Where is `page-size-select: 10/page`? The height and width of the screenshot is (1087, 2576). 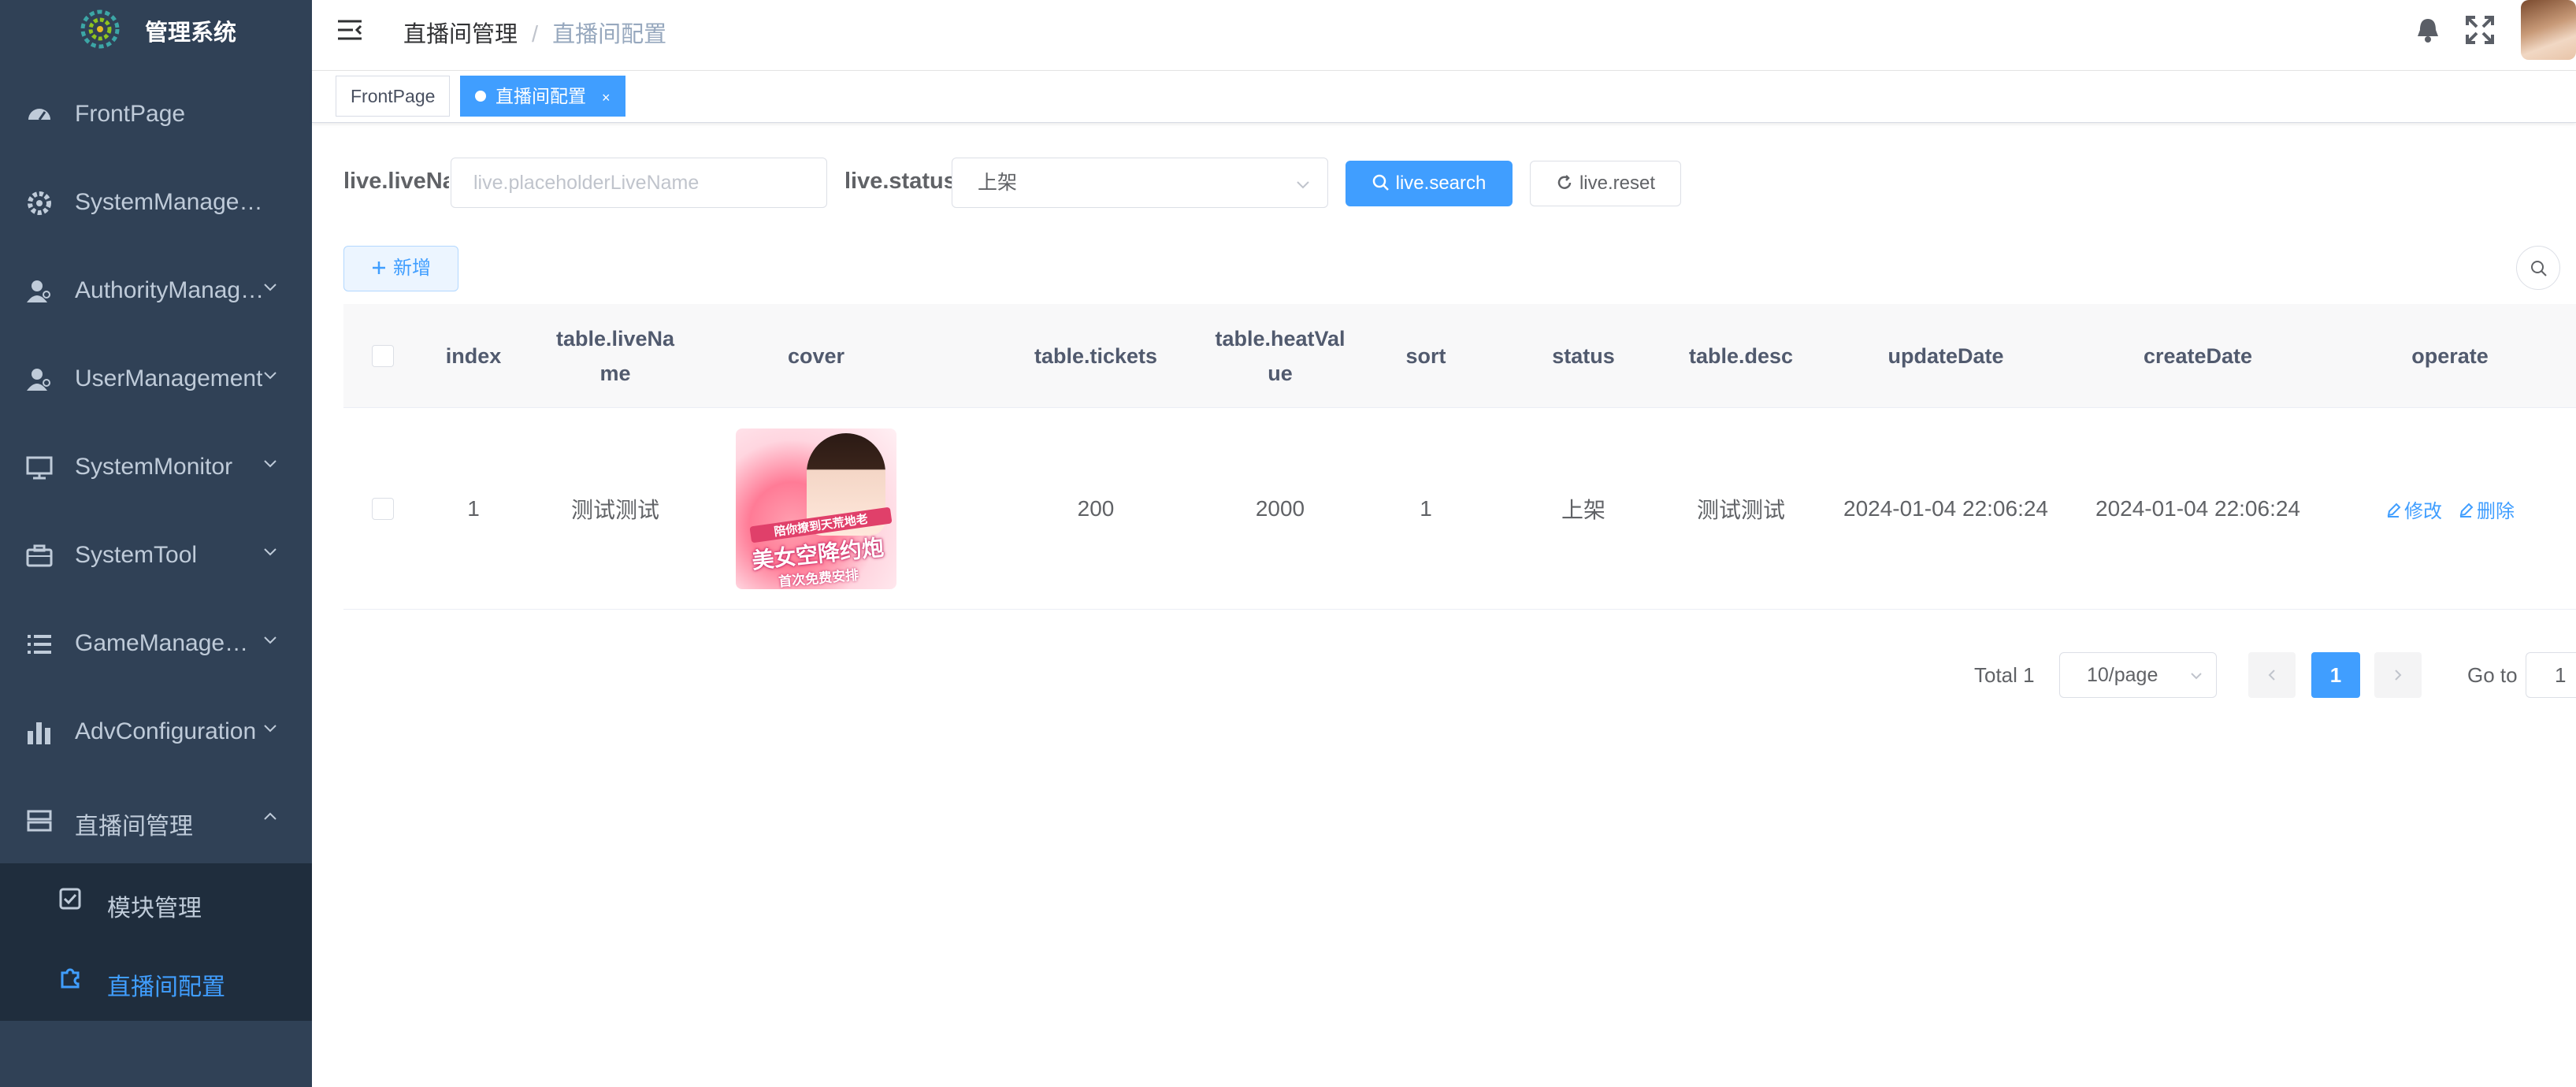
page-size-select: 10/page is located at coordinates (2138, 675).